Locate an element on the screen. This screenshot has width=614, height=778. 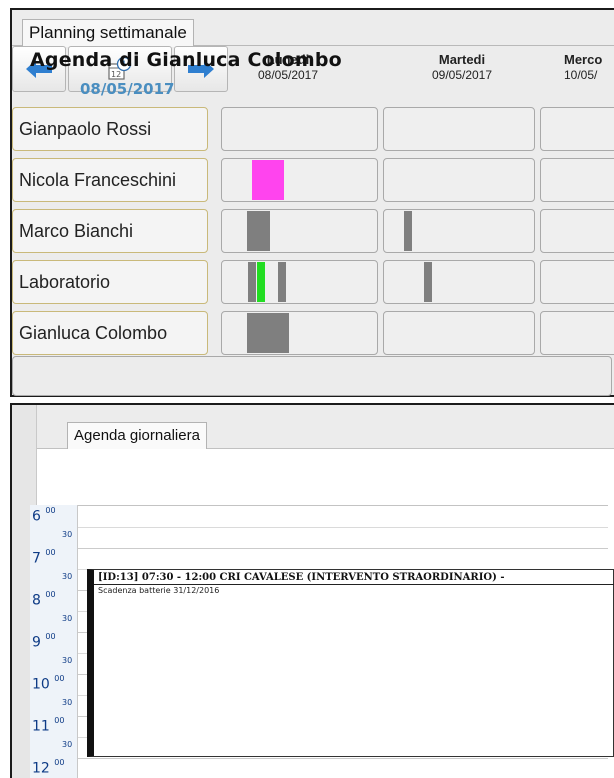
day-header-tuesday: Martedi 09/05/2017 is located at coordinates (462, 67).